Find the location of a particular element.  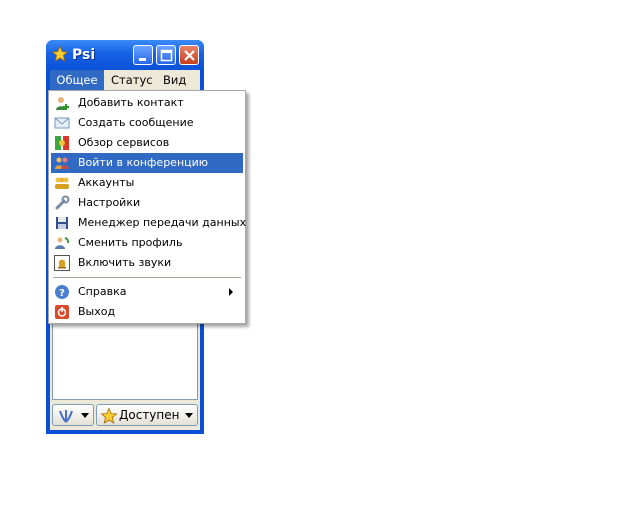

menu-item-service-discovery: Обзор сервисов is located at coordinates (147, 143).